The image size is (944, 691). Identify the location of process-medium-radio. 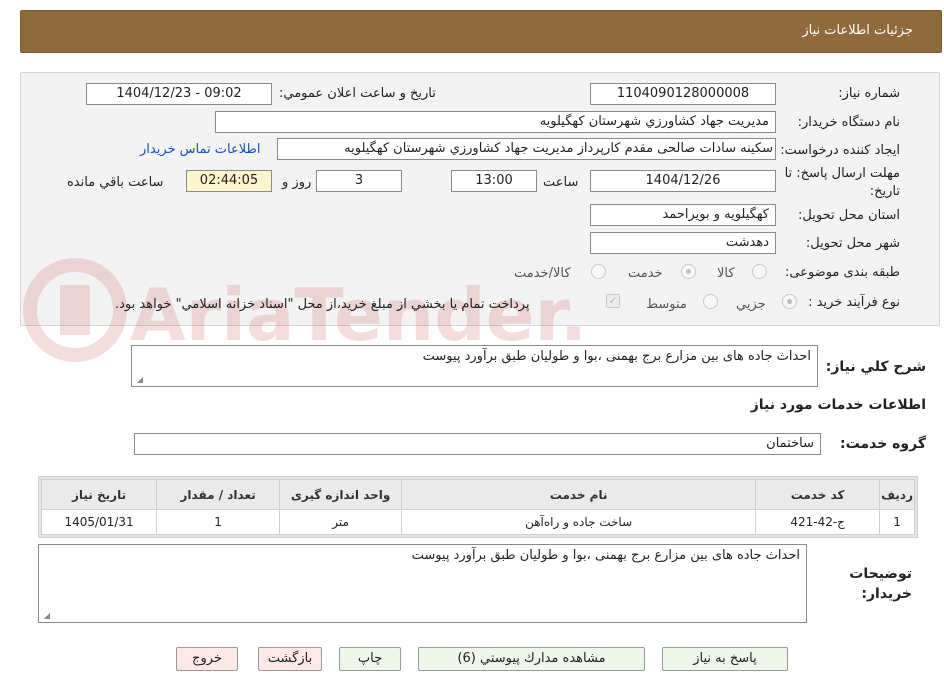
(710, 301).